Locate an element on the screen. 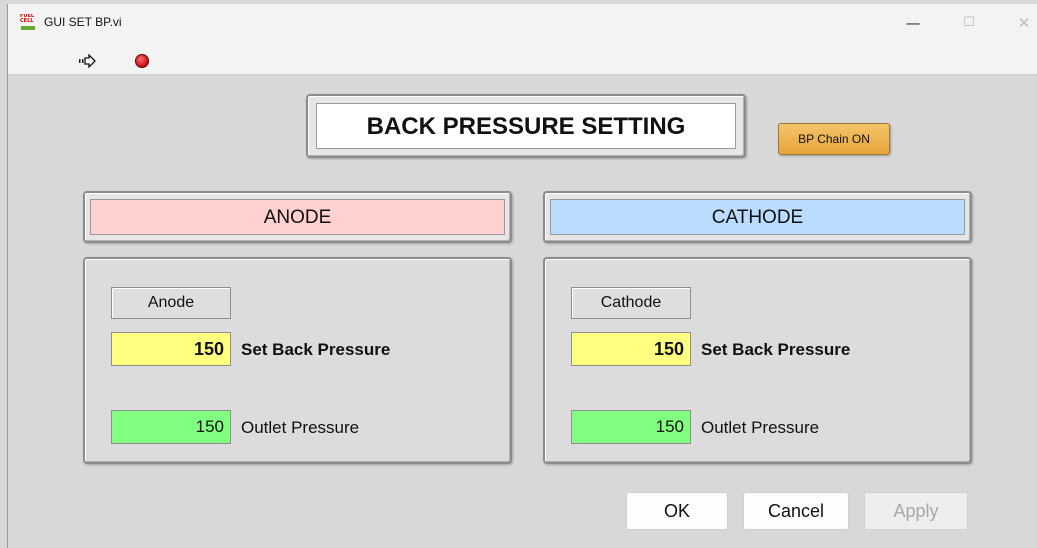  cancel-button: Cancel is located at coordinates (796, 511).